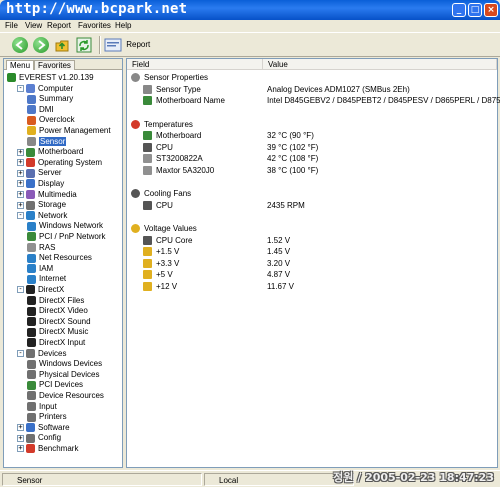 The image size is (500, 487). What do you see at coordinates (169, 78) in the screenshot?
I see `section-sensor-properties: Sensor Properties` at bounding box center [169, 78].